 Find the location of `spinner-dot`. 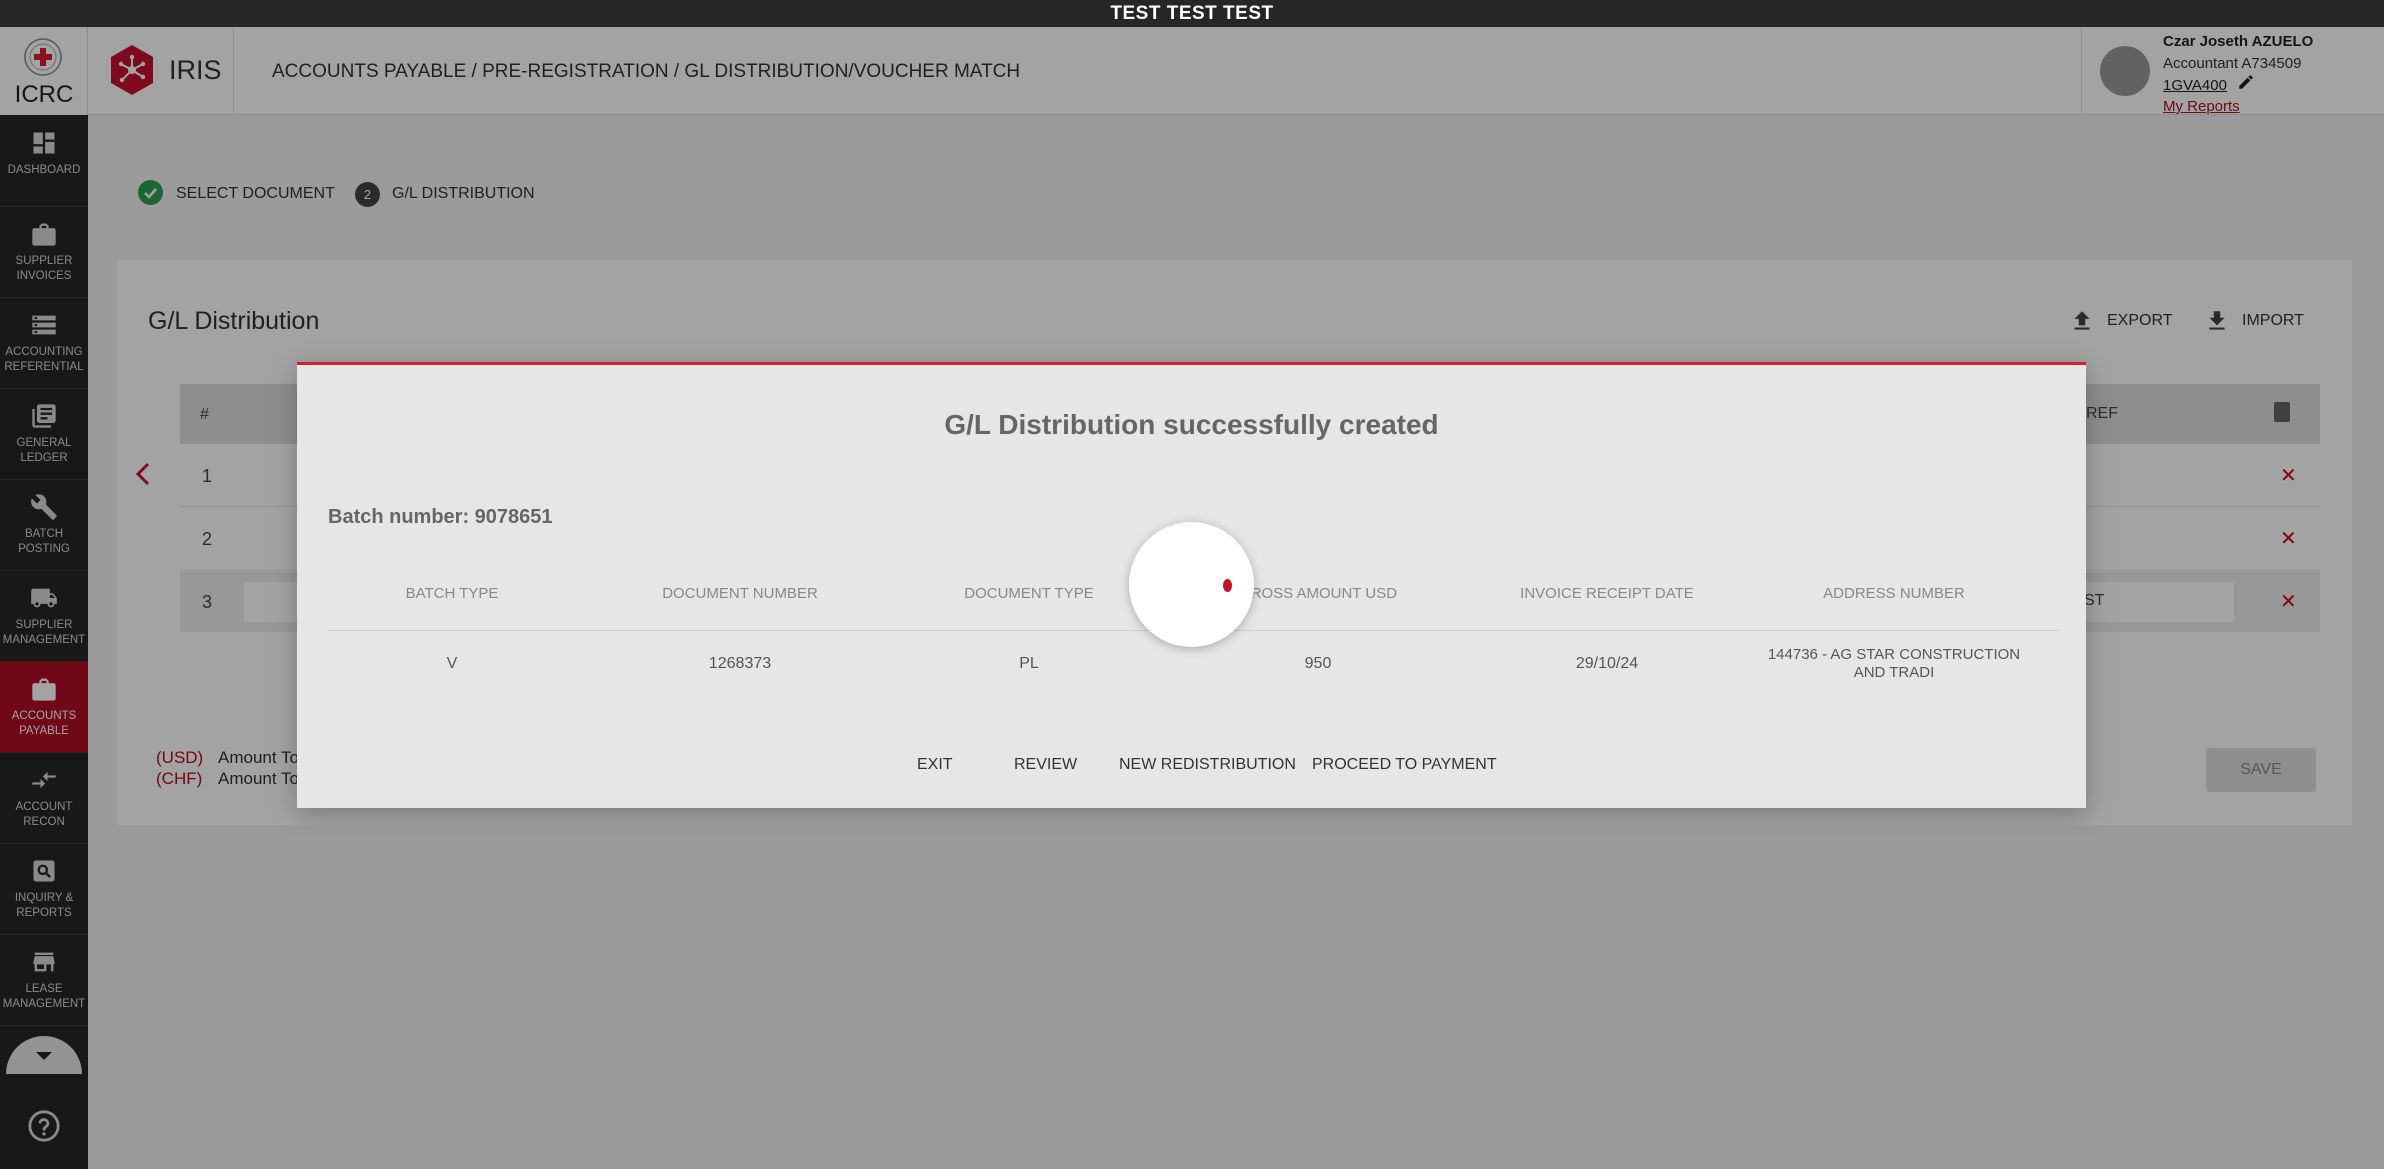

spinner-dot is located at coordinates (1227, 585).